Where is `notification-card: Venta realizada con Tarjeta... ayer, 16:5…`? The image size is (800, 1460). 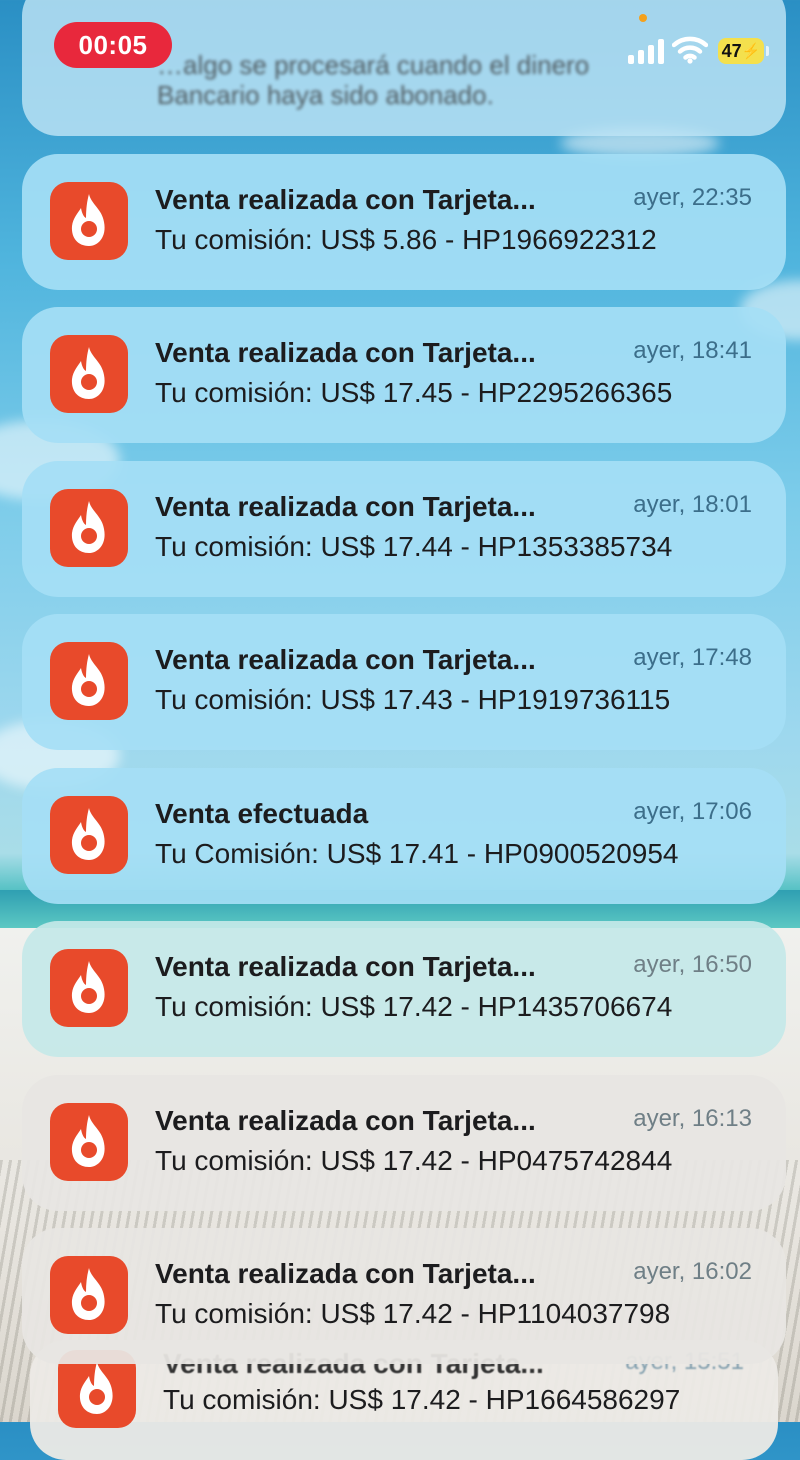
notification-card: Venta realizada con Tarjeta... ayer, 16:5… is located at coordinates (404, 989).